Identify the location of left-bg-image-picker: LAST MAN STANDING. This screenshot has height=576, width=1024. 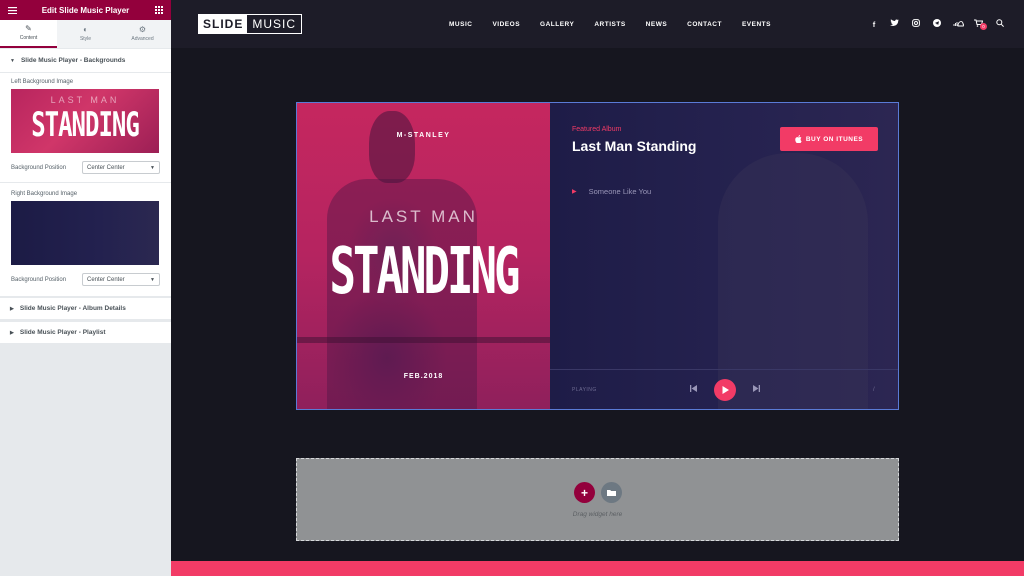
(85, 121).